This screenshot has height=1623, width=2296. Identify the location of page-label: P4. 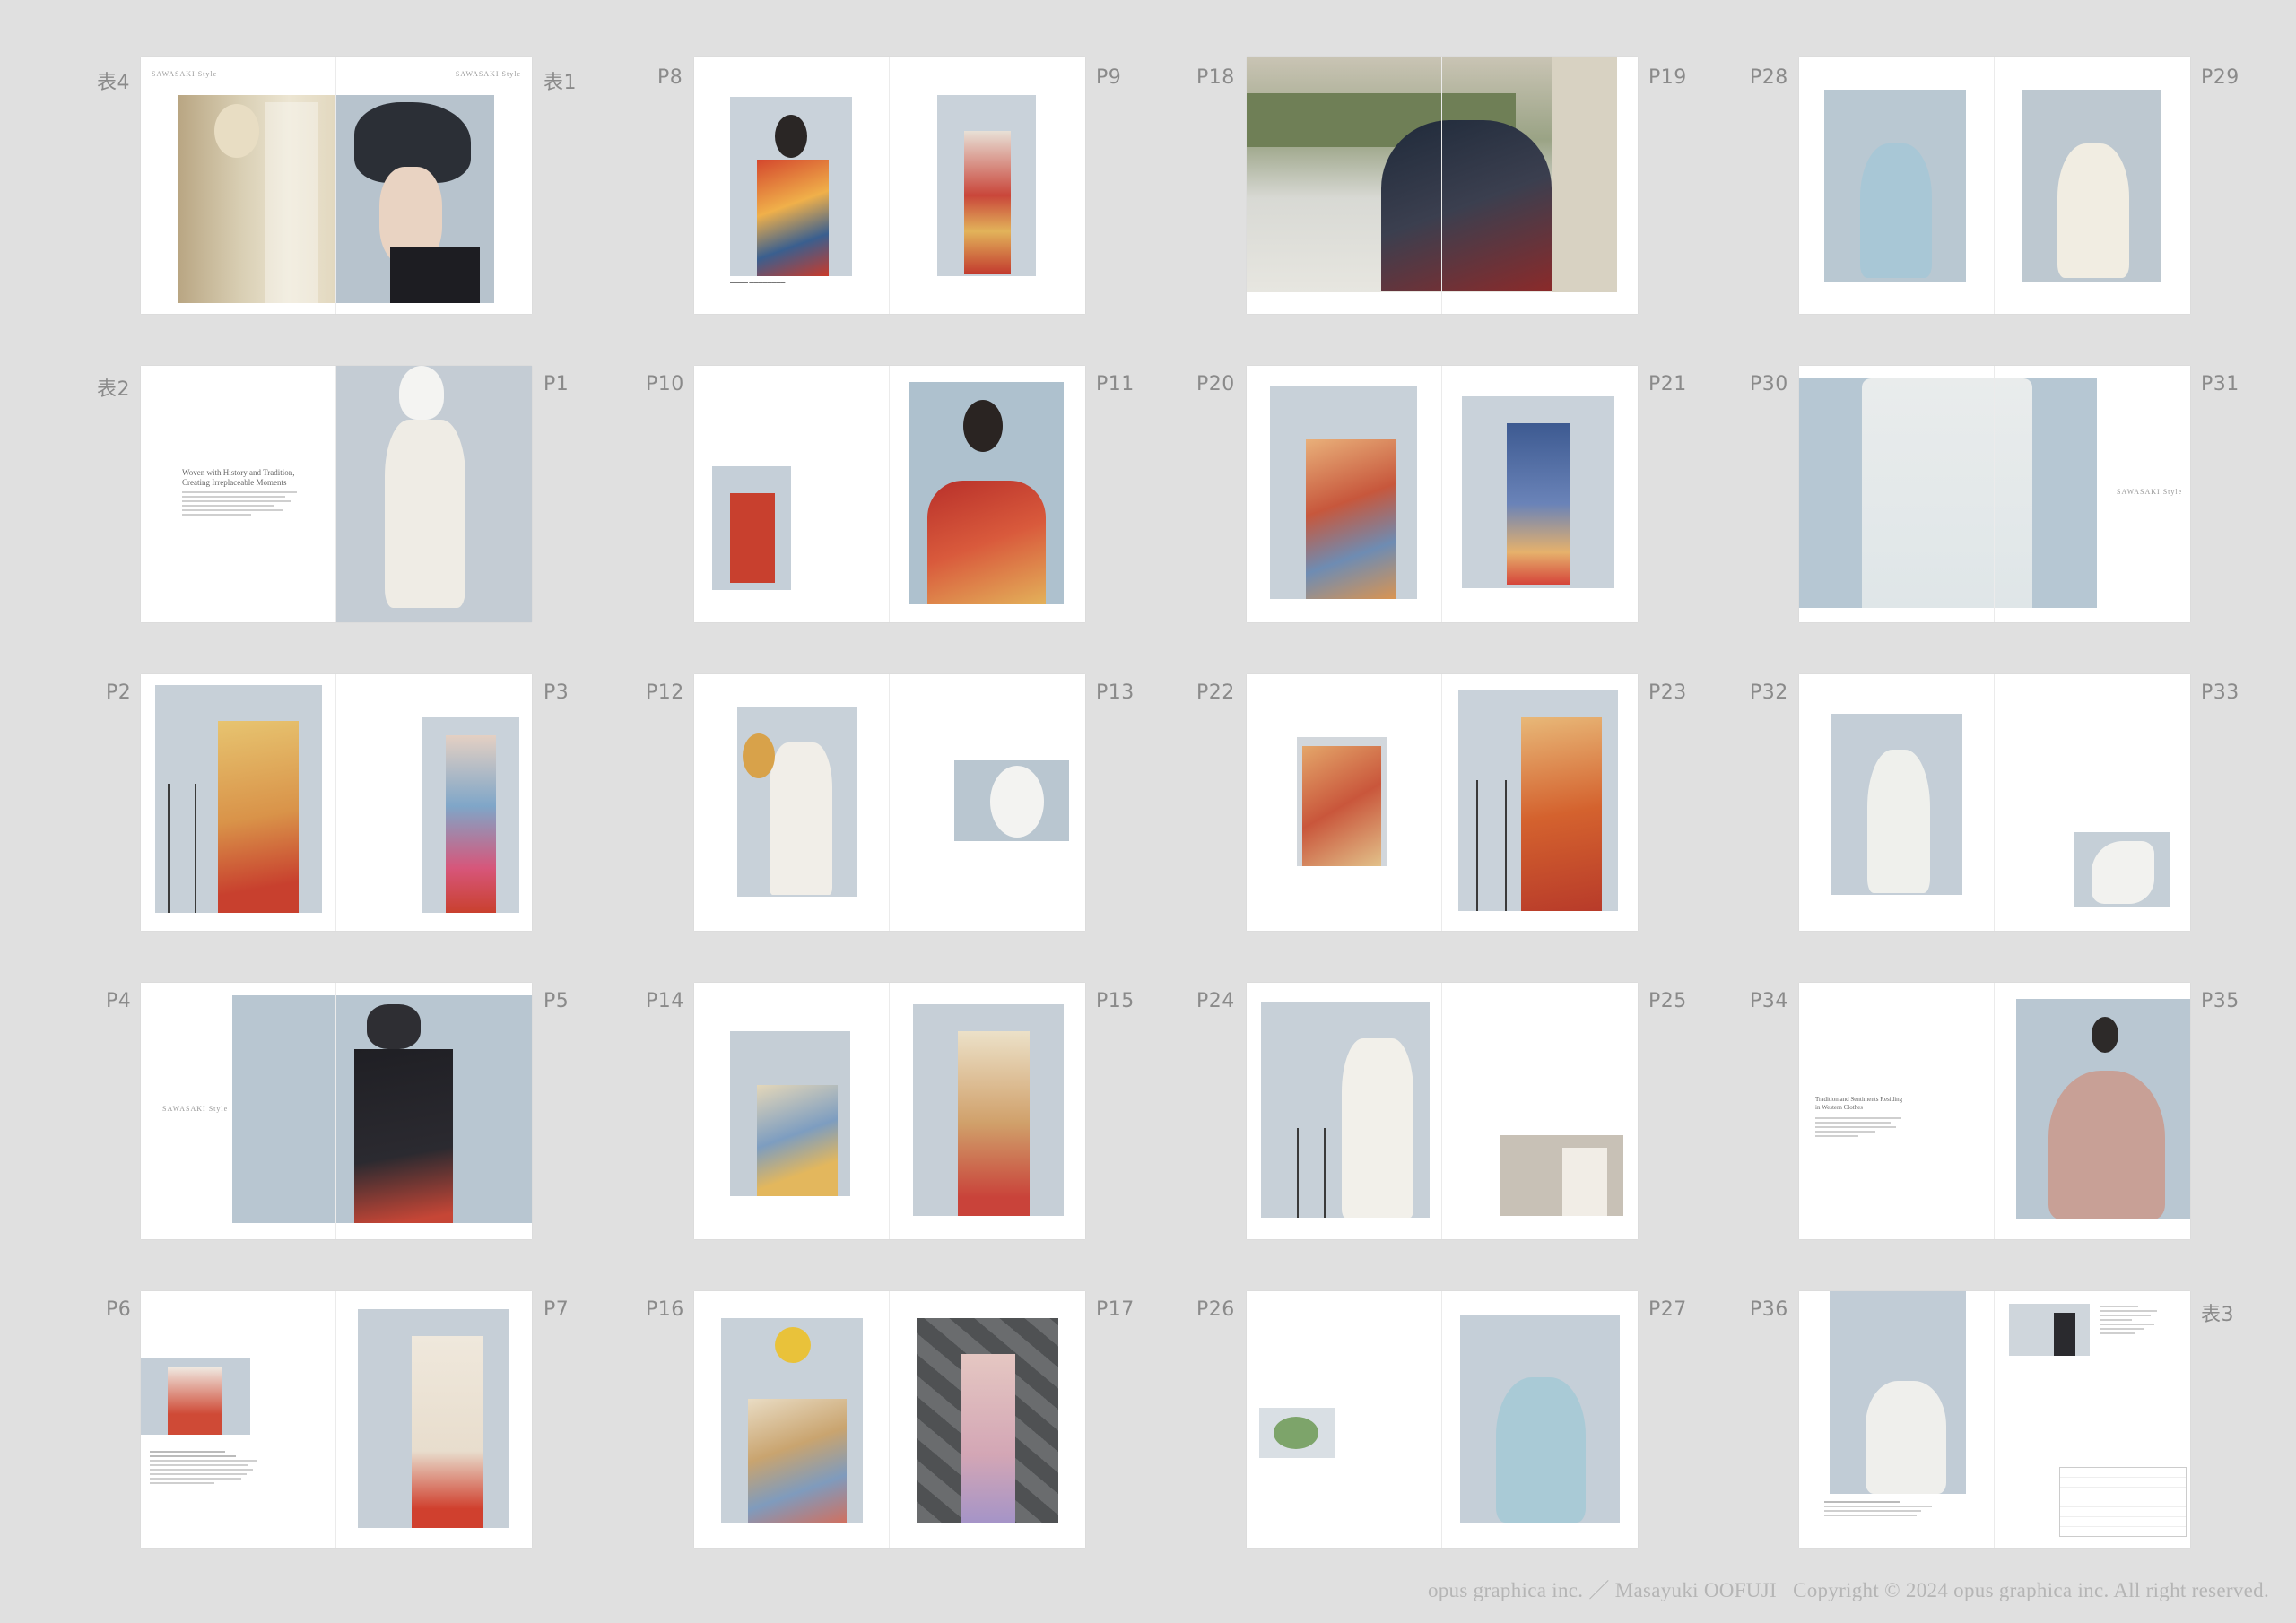
(119, 1001).